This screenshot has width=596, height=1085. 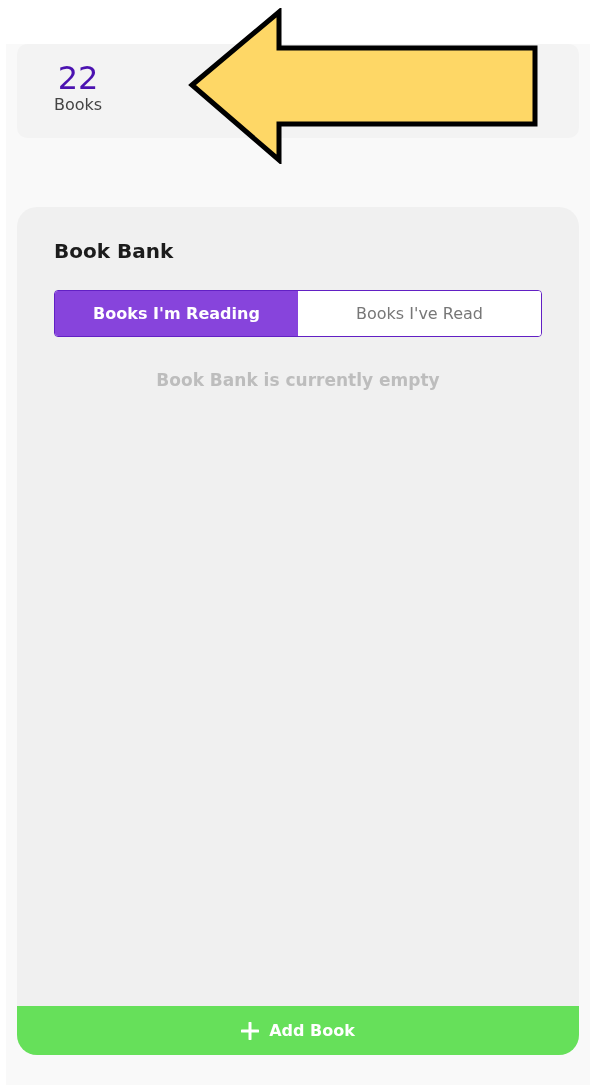 What do you see at coordinates (114, 251) in the screenshot?
I see `book-bank-title: Book Bank` at bounding box center [114, 251].